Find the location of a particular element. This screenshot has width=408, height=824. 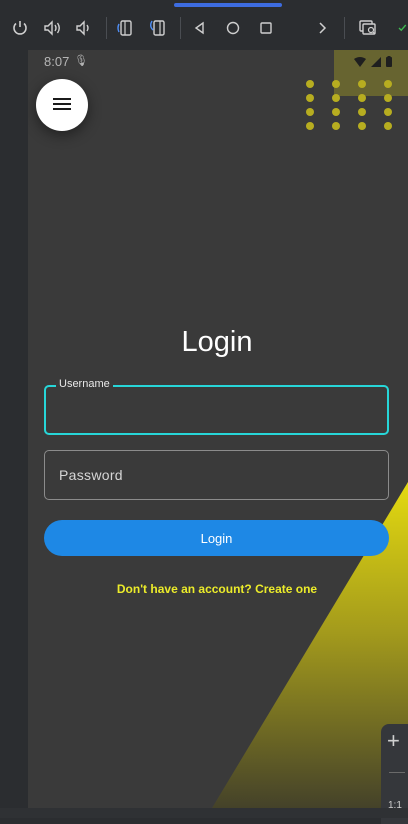

status-bar: 8:07 🎙︎ is located at coordinates (218, 61).